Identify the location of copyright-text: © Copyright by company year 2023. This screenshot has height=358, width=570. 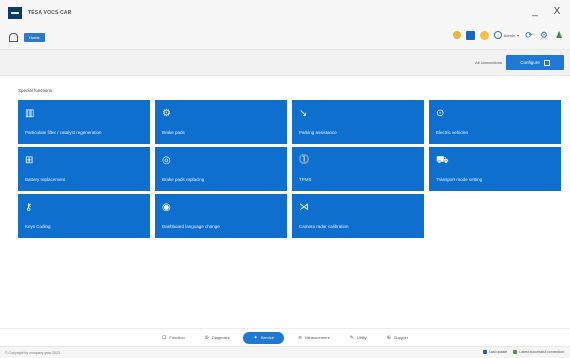
(32, 353).